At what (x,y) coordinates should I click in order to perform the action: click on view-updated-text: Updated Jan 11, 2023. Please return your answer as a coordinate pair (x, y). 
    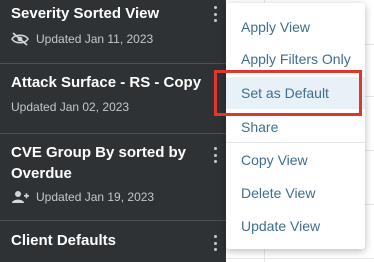
    Looking at the image, I should click on (95, 39).